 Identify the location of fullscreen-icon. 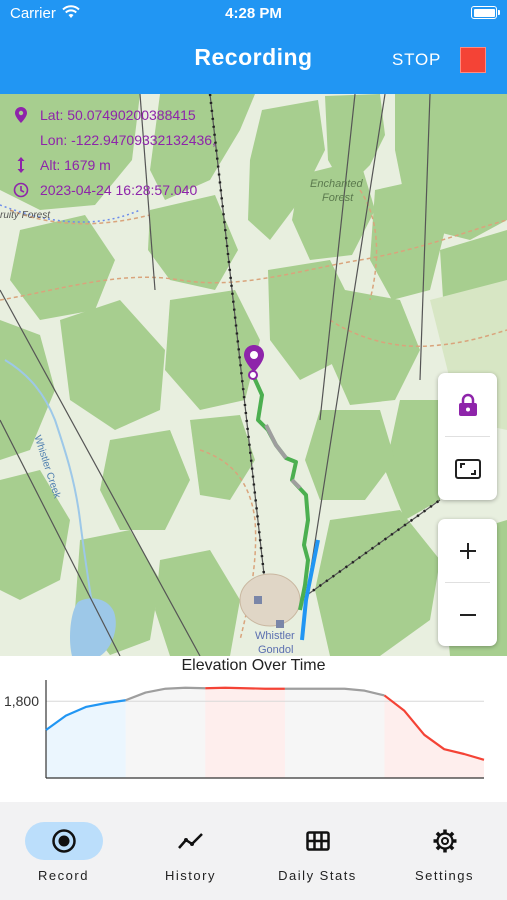
(467, 468).